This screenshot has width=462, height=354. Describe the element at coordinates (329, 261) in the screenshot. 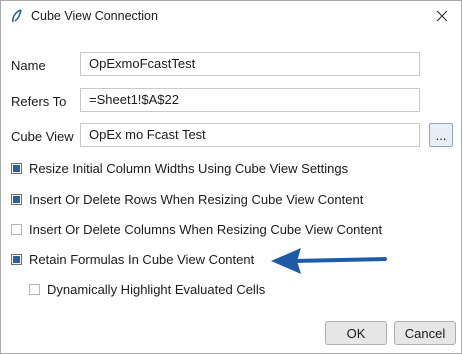

I see `arrow-left-icon` at that location.